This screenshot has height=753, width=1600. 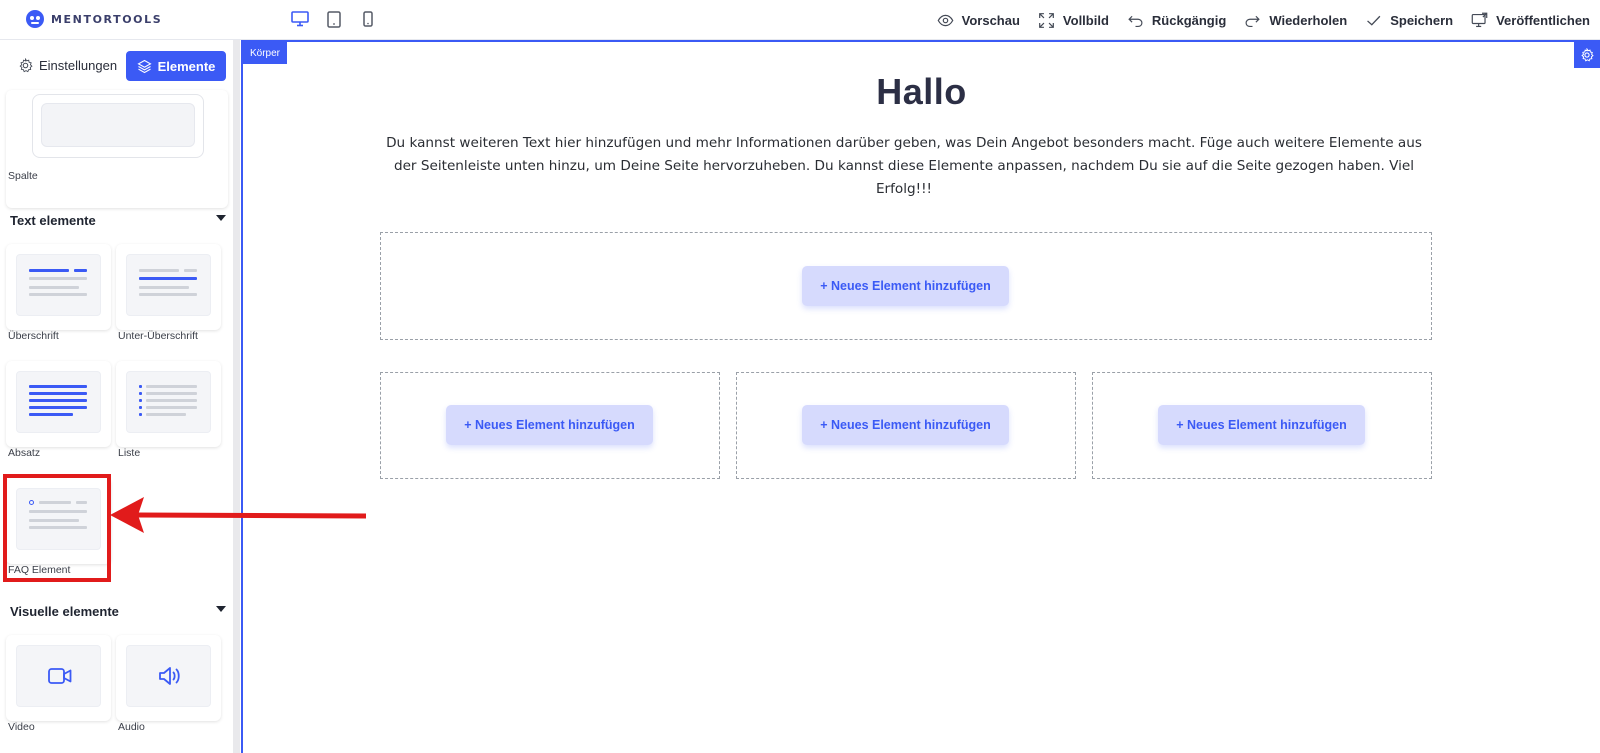 What do you see at coordinates (1135, 21) in the screenshot?
I see `undo-icon` at bounding box center [1135, 21].